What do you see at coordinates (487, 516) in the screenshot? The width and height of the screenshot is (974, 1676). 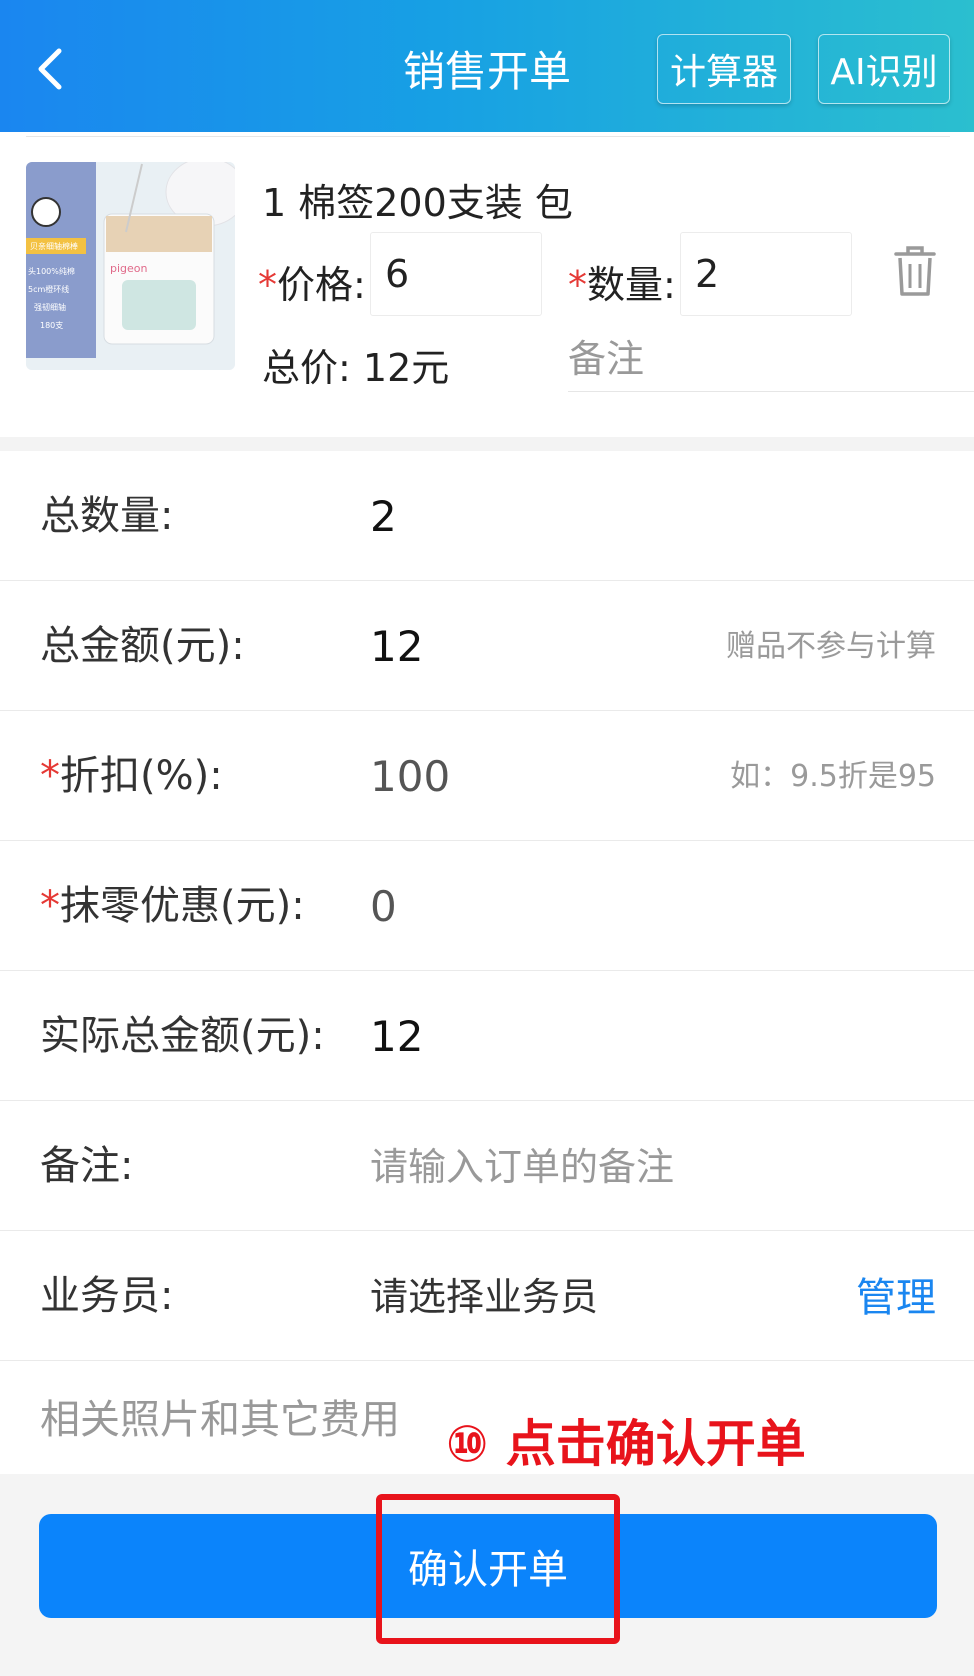 I see `total-quantity-row: 总数量: 2` at bounding box center [487, 516].